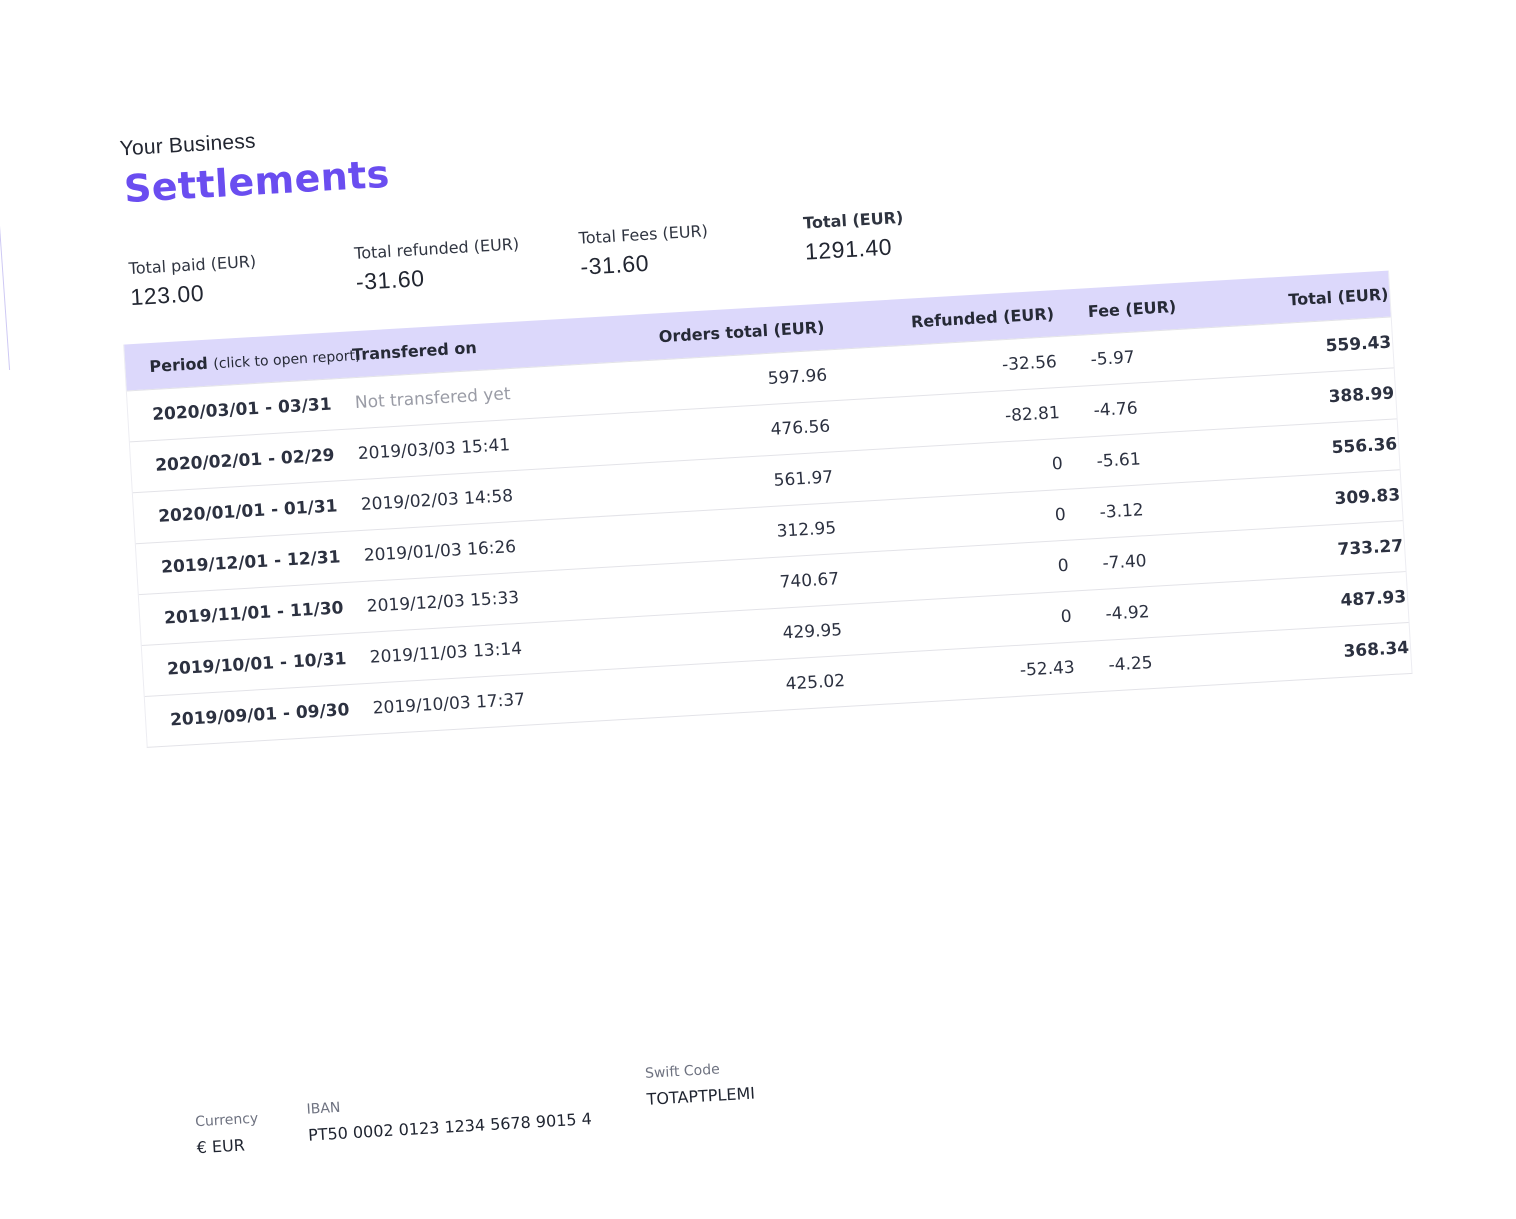 This screenshot has width=1516, height=1219. What do you see at coordinates (643, 234) in the screenshot?
I see `summary-label: Total Fees (EUR)` at bounding box center [643, 234].